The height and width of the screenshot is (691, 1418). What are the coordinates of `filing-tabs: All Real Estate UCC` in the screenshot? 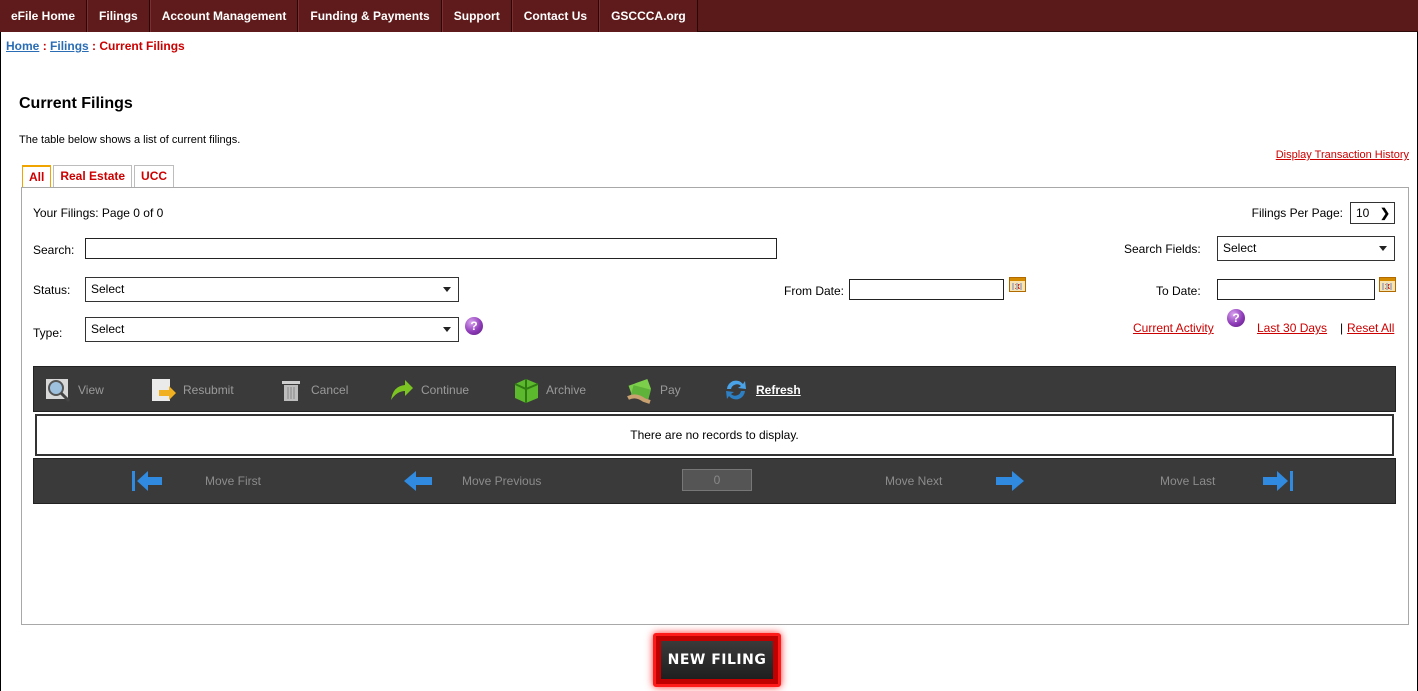 It's located at (99, 176).